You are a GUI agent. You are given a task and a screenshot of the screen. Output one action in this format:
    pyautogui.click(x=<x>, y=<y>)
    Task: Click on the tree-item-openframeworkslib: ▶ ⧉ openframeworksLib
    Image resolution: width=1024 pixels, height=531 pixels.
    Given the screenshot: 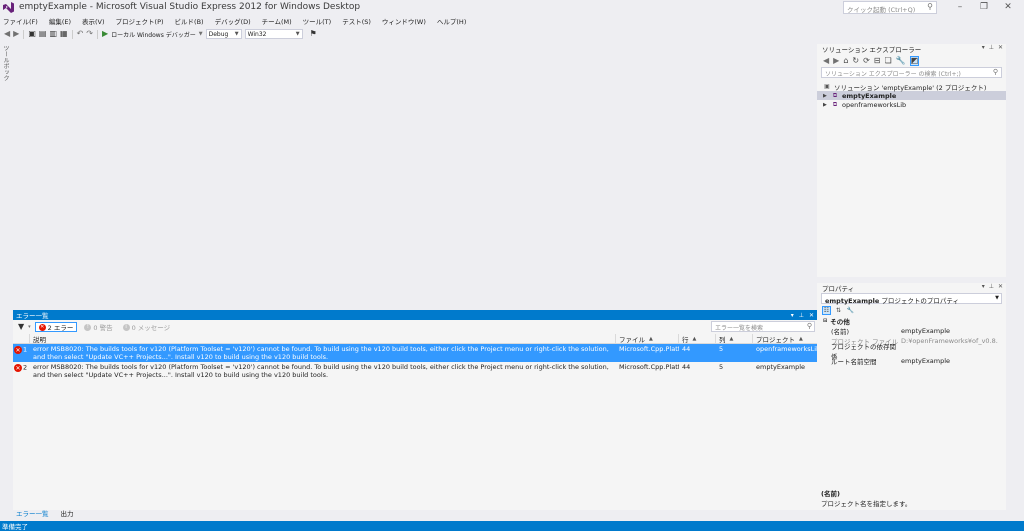 What is the action you would take?
    pyautogui.click(x=911, y=104)
    